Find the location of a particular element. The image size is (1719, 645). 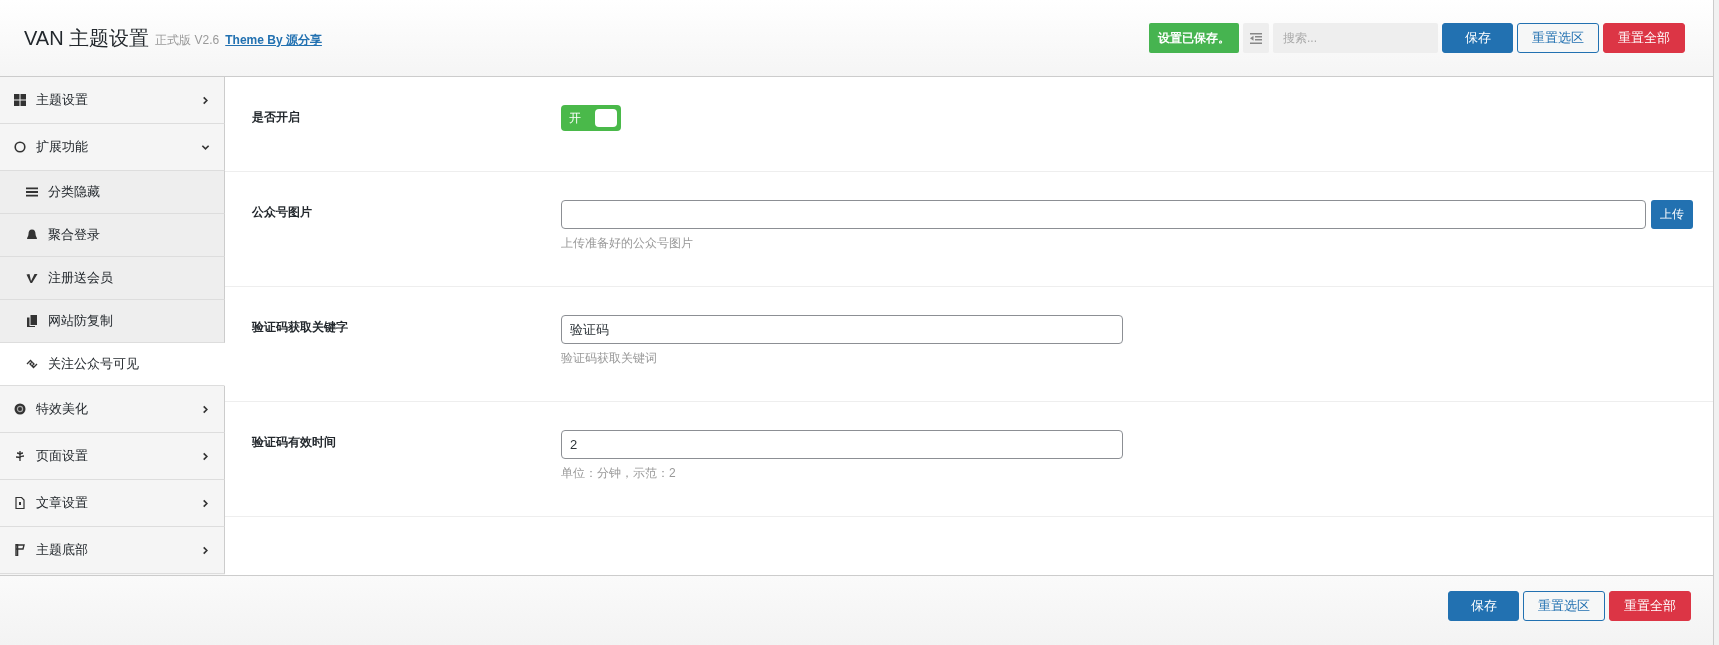

submenu-item: 聚合登录 is located at coordinates (112, 235).